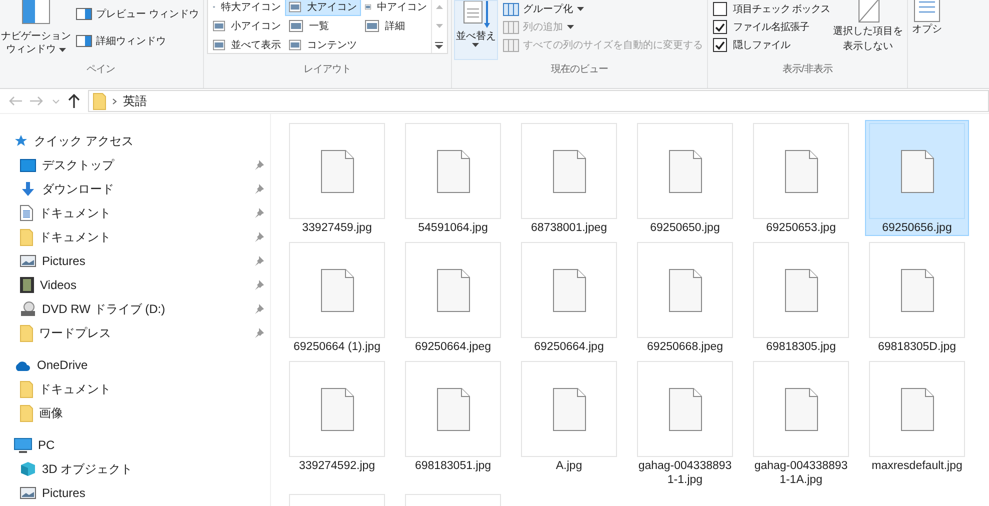 The image size is (989, 506). What do you see at coordinates (135, 101) in the screenshot?
I see `breadcrumb: 英語` at bounding box center [135, 101].